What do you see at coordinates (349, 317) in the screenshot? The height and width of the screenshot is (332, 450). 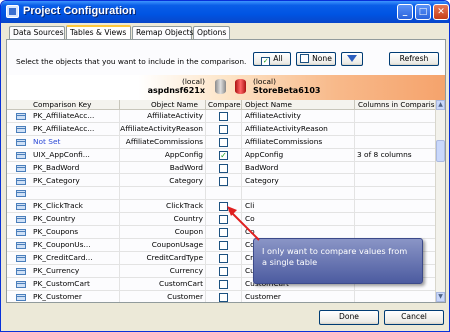 I see `done-button: Done` at bounding box center [349, 317].